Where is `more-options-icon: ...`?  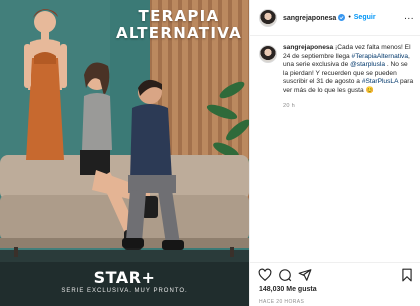
more-options-icon: ... is located at coordinates (409, 16).